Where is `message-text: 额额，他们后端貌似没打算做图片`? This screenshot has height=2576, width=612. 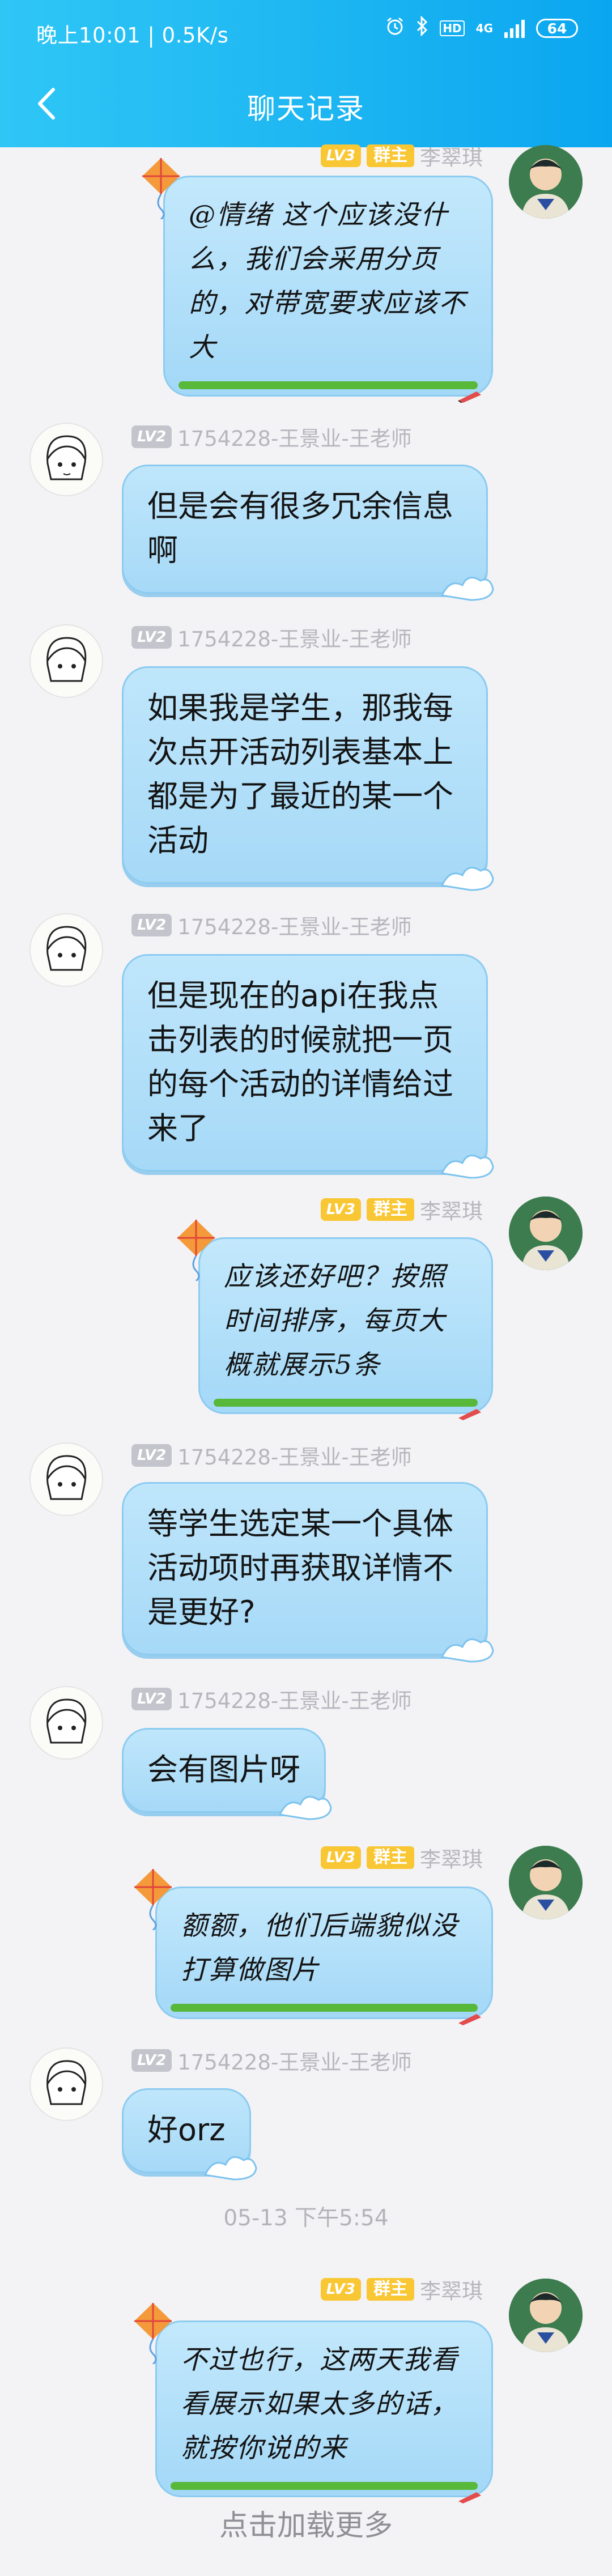
message-text: 额额，他们后端貌似没打算做图片 is located at coordinates (319, 1948).